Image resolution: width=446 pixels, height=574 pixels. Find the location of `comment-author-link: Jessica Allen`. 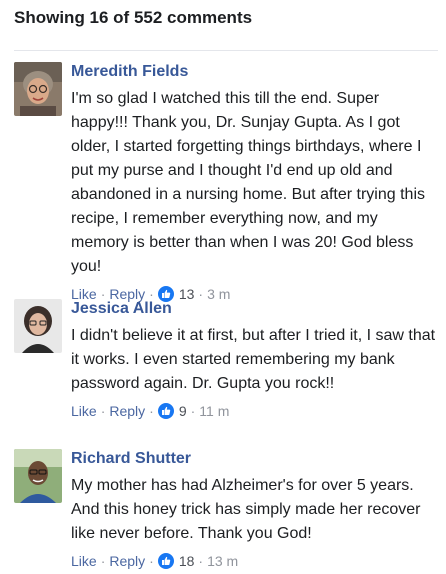

comment-author-link: Jessica Allen is located at coordinates (121, 309).